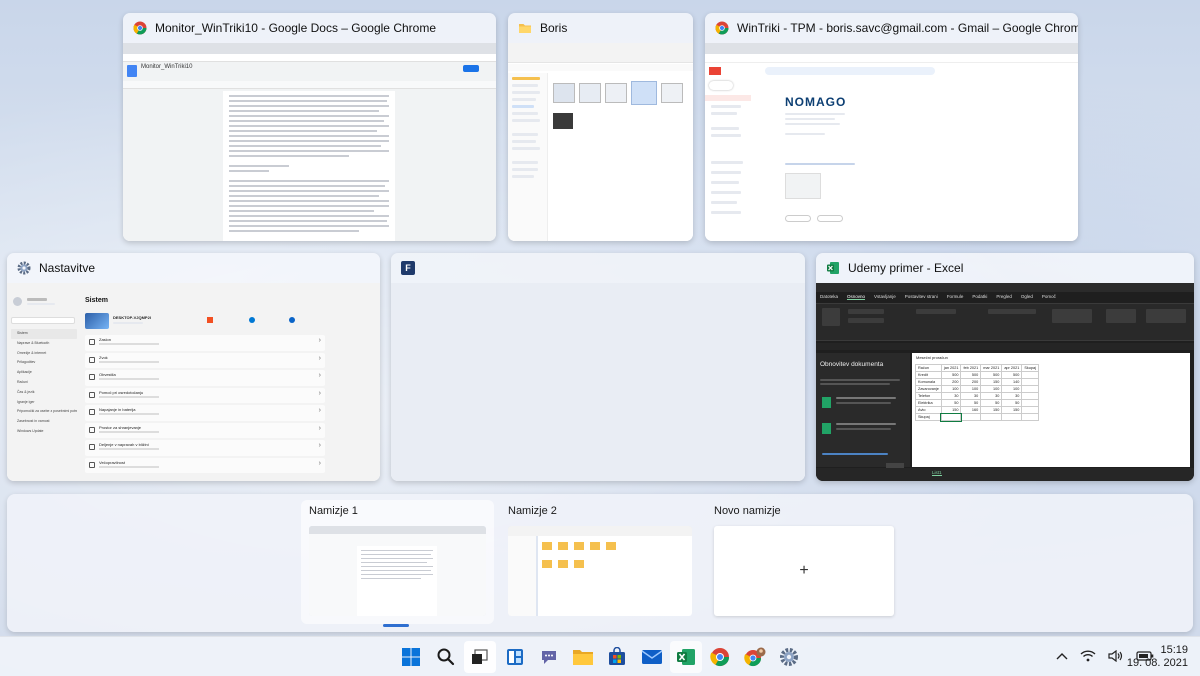 The width and height of the screenshot is (1200, 676). What do you see at coordinates (971, 368) in the screenshot?
I see `column-header: feb 2021` at bounding box center [971, 368].